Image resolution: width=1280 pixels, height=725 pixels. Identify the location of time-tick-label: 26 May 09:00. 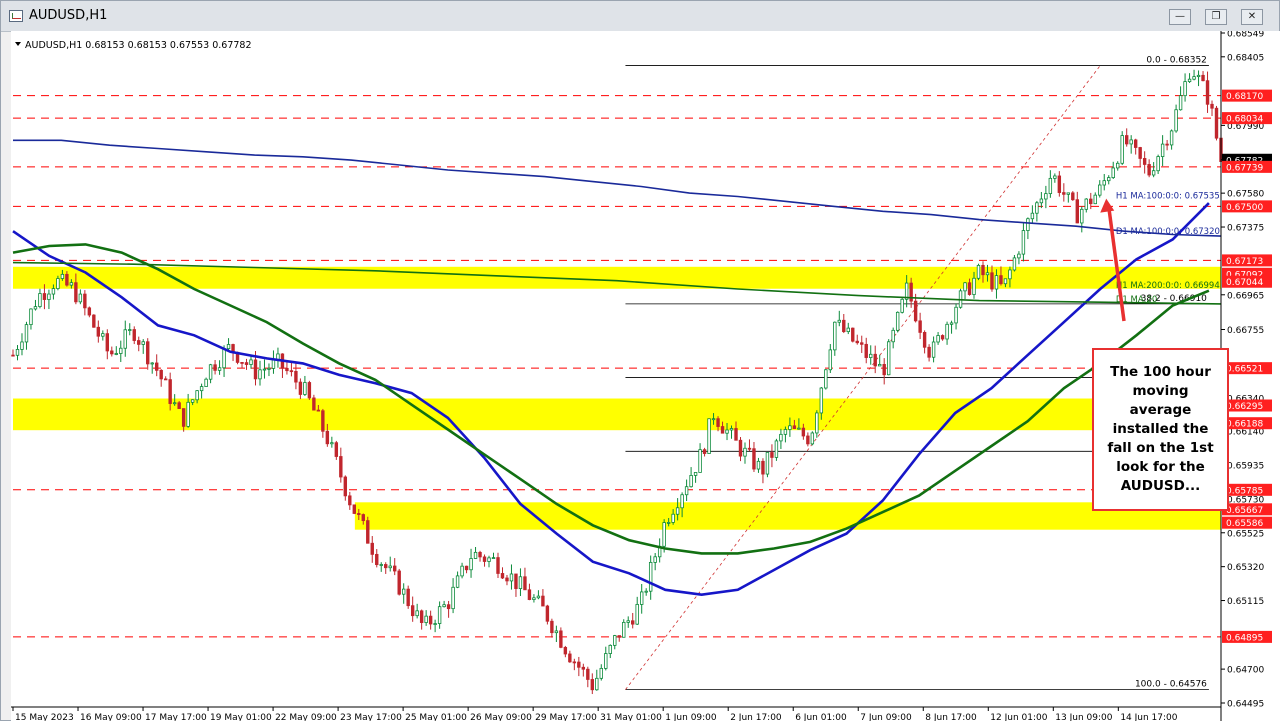
(501, 717).